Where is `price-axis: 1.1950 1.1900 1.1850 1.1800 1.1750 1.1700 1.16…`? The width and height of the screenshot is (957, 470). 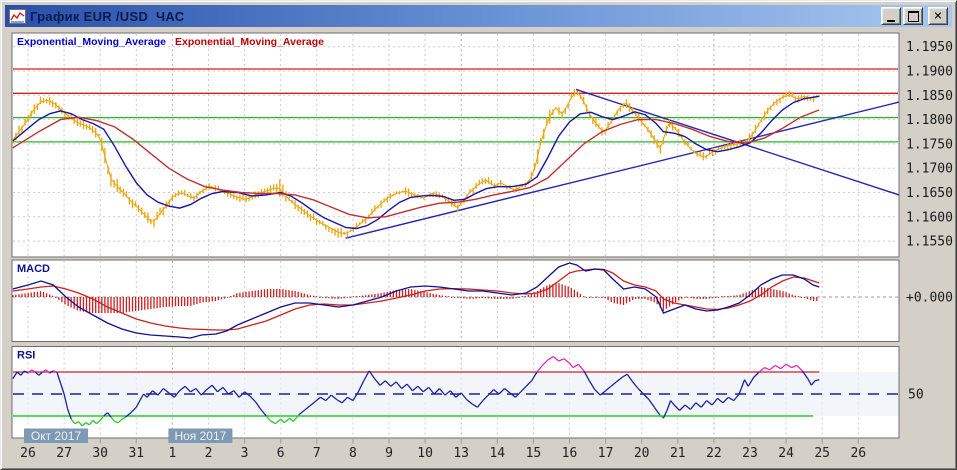 price-axis: 1.1950 1.1900 1.1850 1.1800 1.1750 1.1700 1.16… is located at coordinates (929, 144).